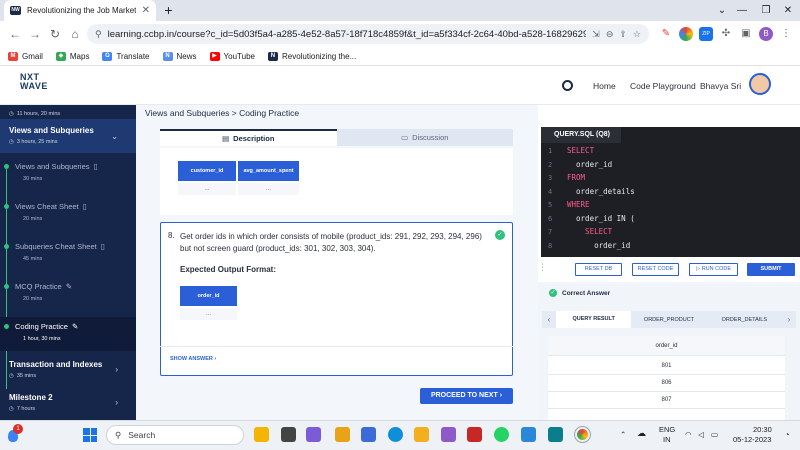  What do you see at coordinates (663, 86) in the screenshot?
I see `nav-code-playground: Code Playground` at bounding box center [663, 86].